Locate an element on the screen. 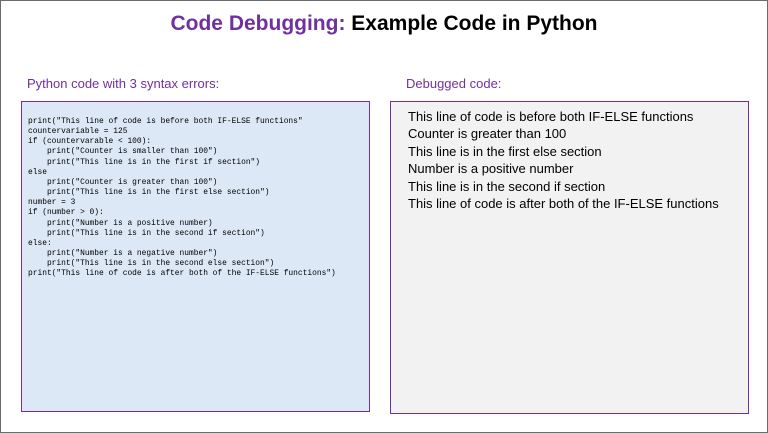 This screenshot has height=433, width=768. code-line: print("Counter is smaller than 100") is located at coordinates (123, 152).